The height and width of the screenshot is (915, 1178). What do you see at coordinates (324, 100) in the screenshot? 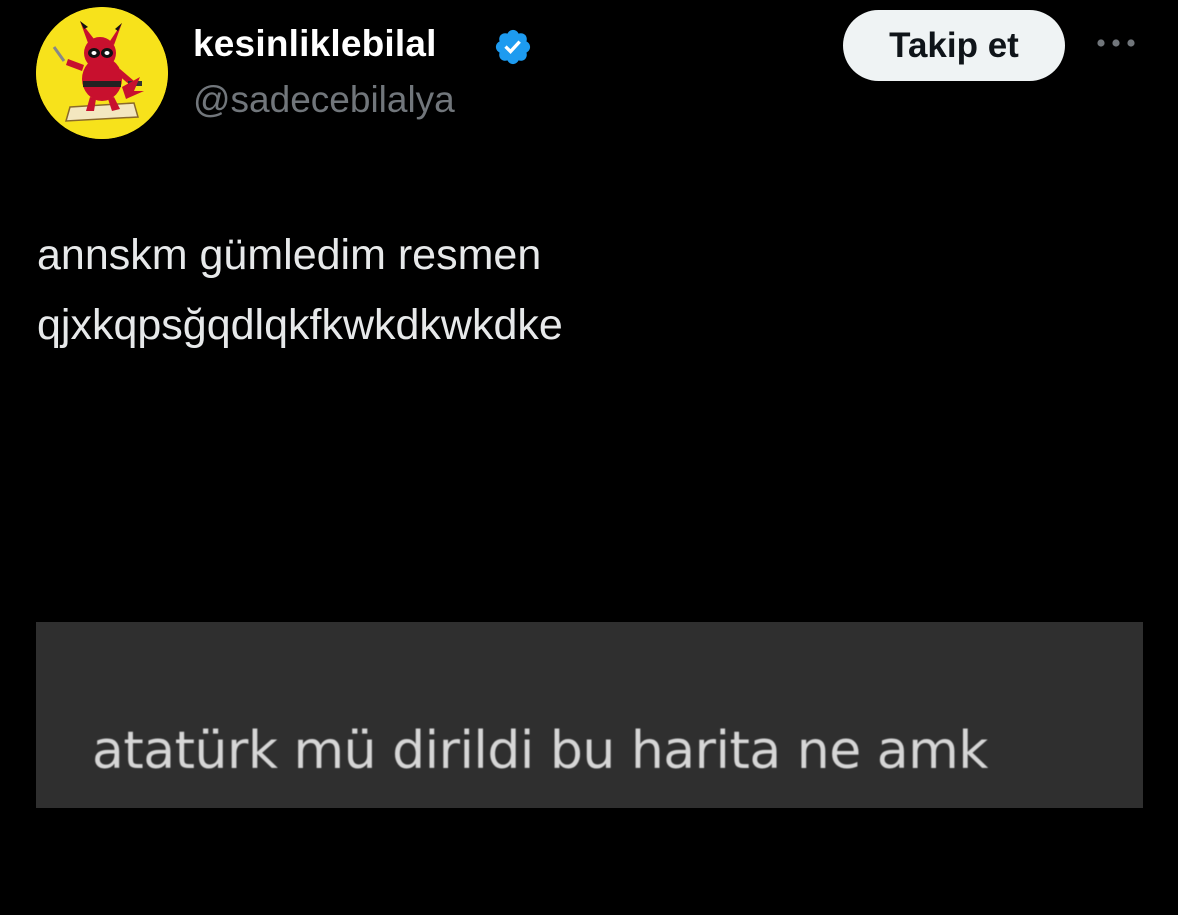
I see `author-handle: @sadecebilalya` at bounding box center [324, 100].